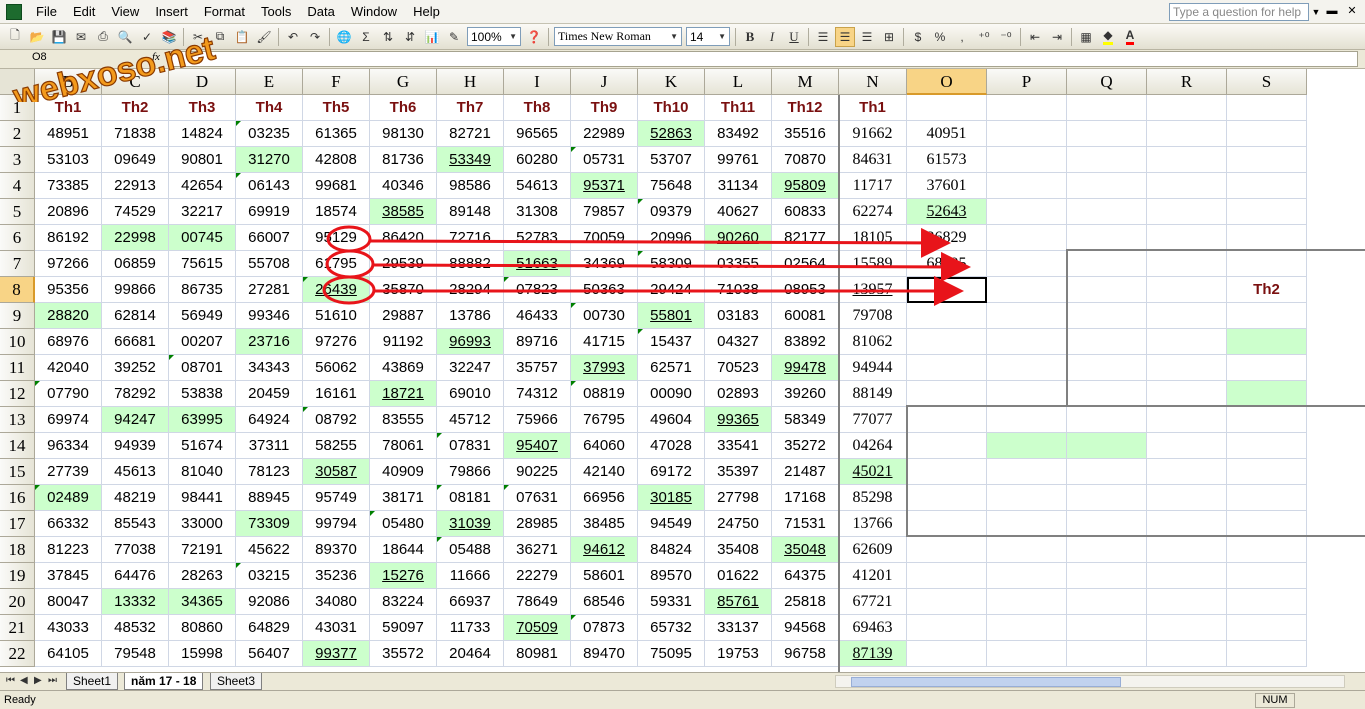 The width and height of the screenshot is (1365, 709). I want to click on table-cell: 81062, so click(873, 342).